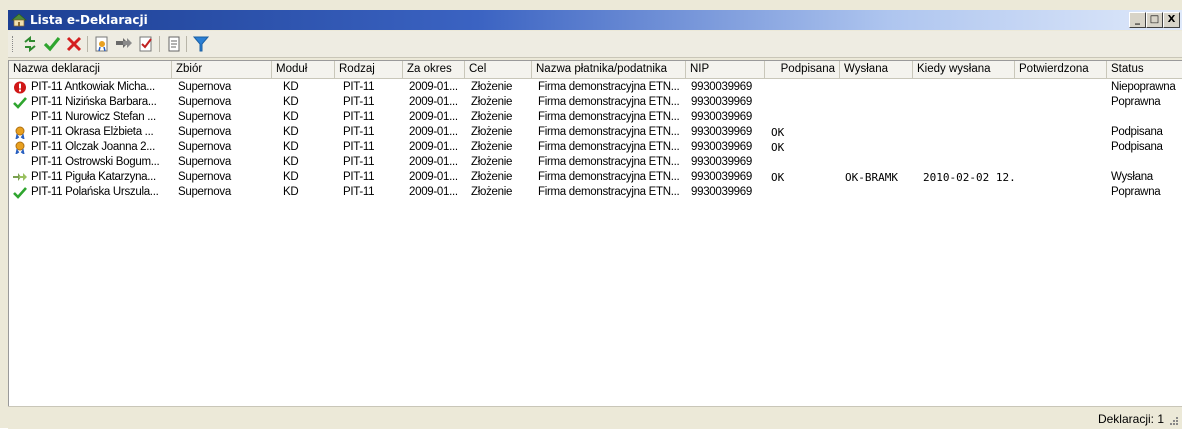 This screenshot has height=429, width=1182. Describe the element at coordinates (303, 69) in the screenshot. I see `column-header-module: Moduł` at that location.